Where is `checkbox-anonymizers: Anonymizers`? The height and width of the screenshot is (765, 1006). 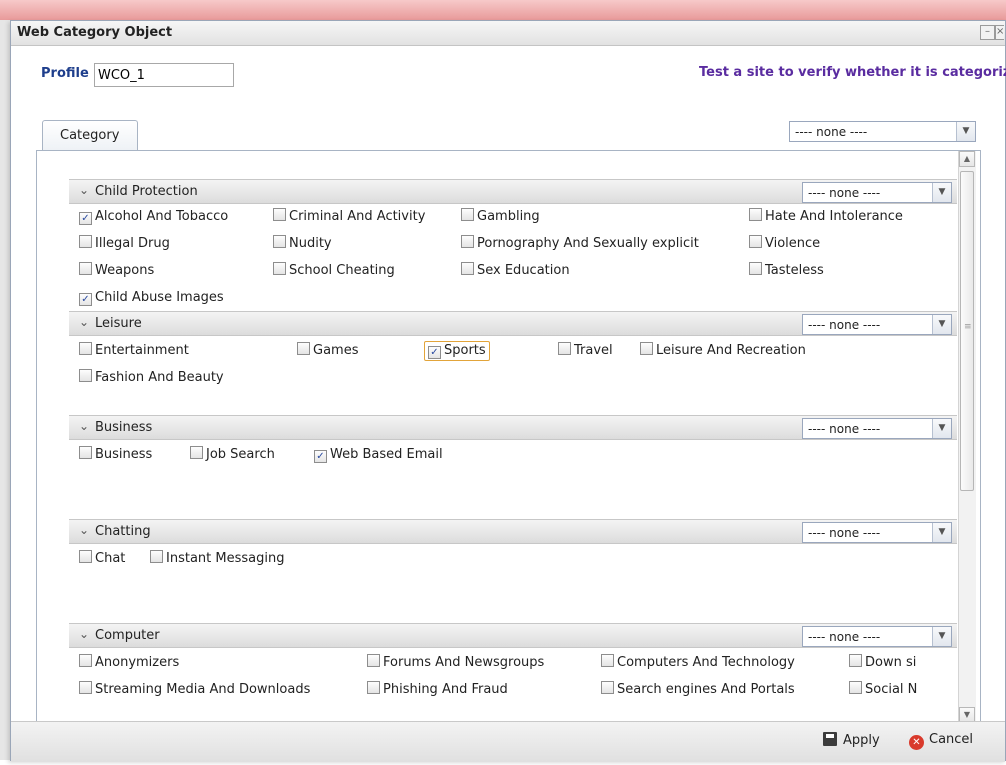
checkbox-anonymizers: Anonymizers is located at coordinates (129, 663).